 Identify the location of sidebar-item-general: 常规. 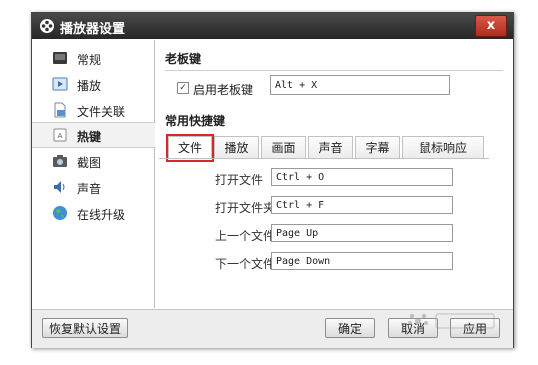
(93, 58).